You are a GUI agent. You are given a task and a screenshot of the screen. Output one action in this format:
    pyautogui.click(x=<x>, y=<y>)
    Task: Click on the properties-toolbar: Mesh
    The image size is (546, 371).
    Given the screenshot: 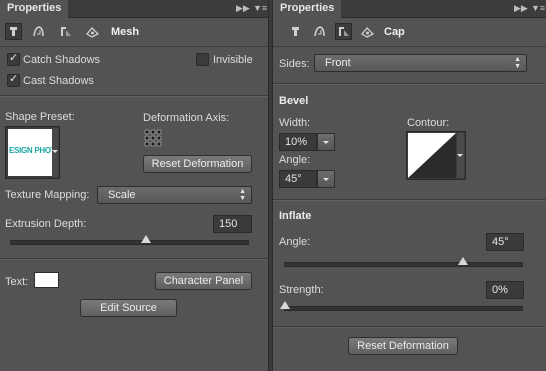 What is the action you would take?
    pyautogui.click(x=134, y=32)
    